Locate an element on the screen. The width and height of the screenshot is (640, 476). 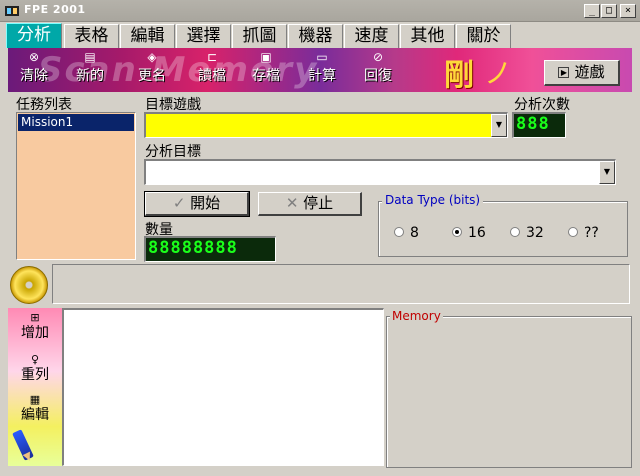
calculate-button: ▭ 計算 is located at coordinates (322, 70).